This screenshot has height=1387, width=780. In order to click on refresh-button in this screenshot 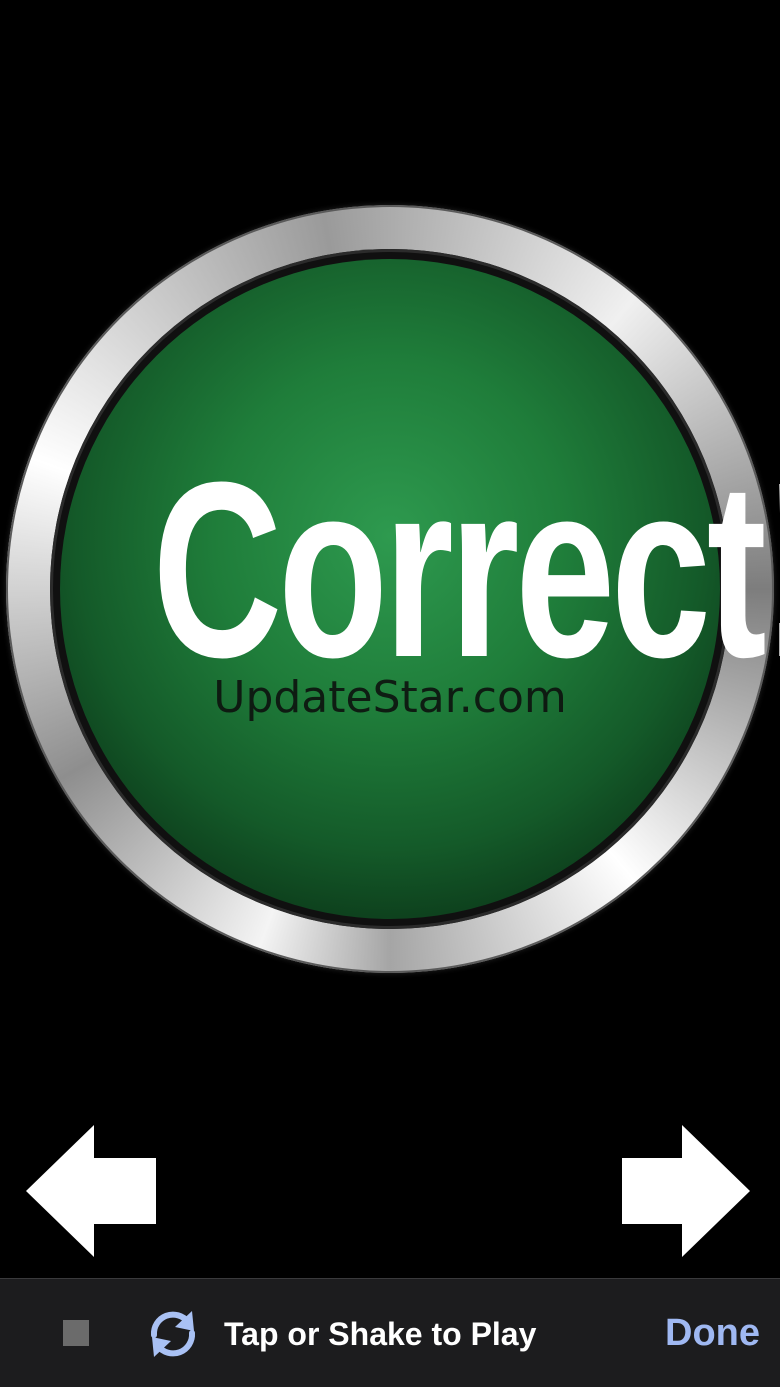, I will do `click(173, 1334)`.